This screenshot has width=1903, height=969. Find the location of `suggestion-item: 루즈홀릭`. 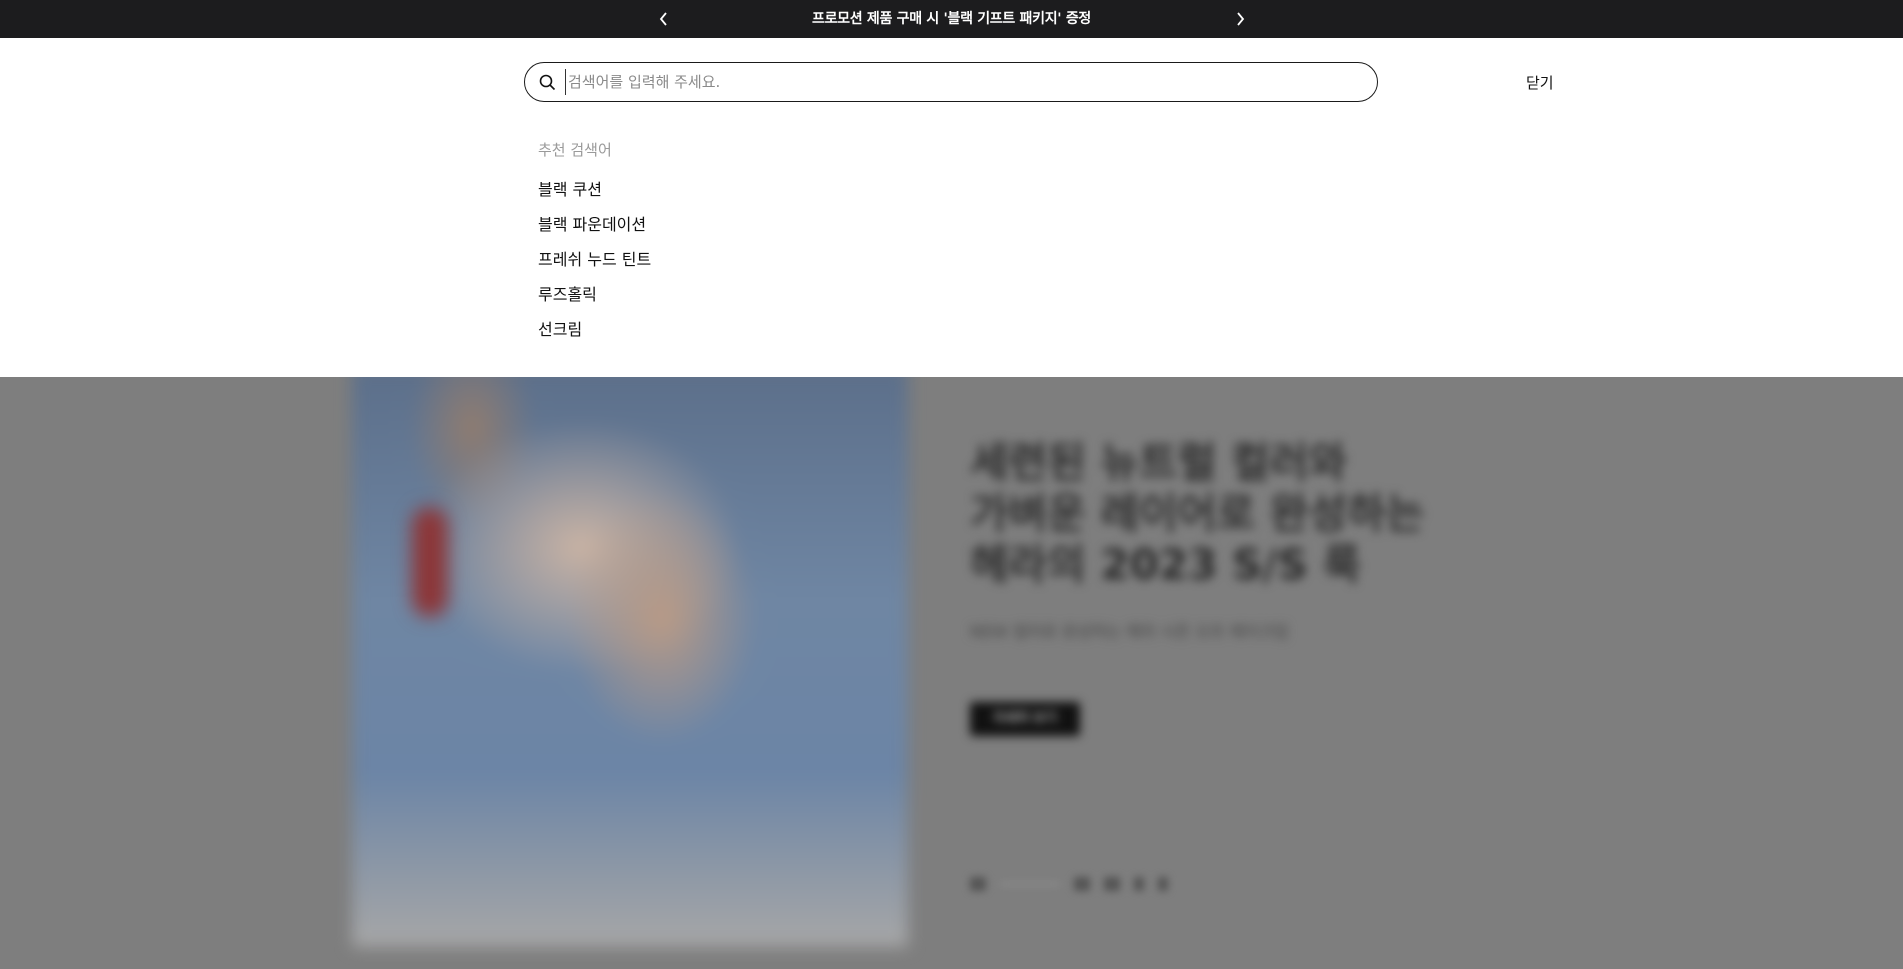

suggestion-item: 루즈홀릭 is located at coordinates (594, 298).